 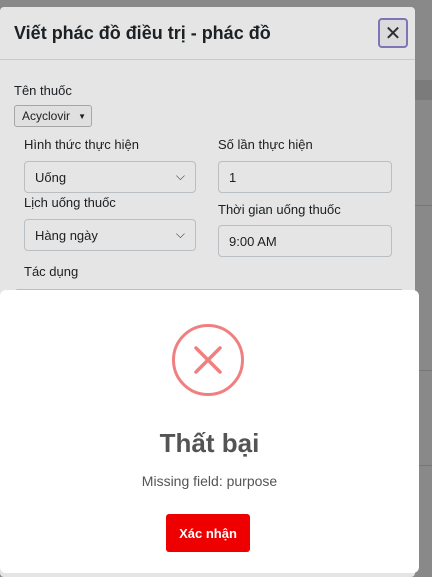 I want to click on alert-message: Missing field: purpose, so click(x=209, y=481).